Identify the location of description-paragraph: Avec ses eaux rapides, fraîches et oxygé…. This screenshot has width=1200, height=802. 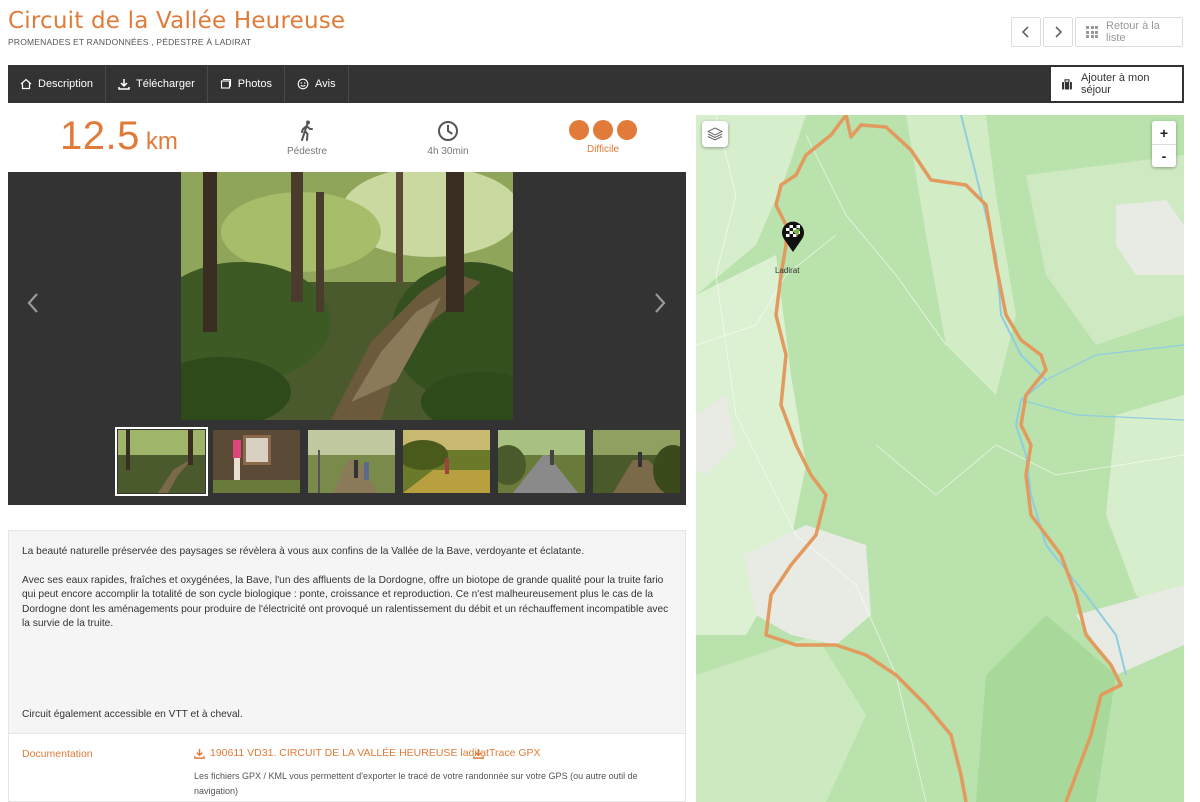
(345, 602).